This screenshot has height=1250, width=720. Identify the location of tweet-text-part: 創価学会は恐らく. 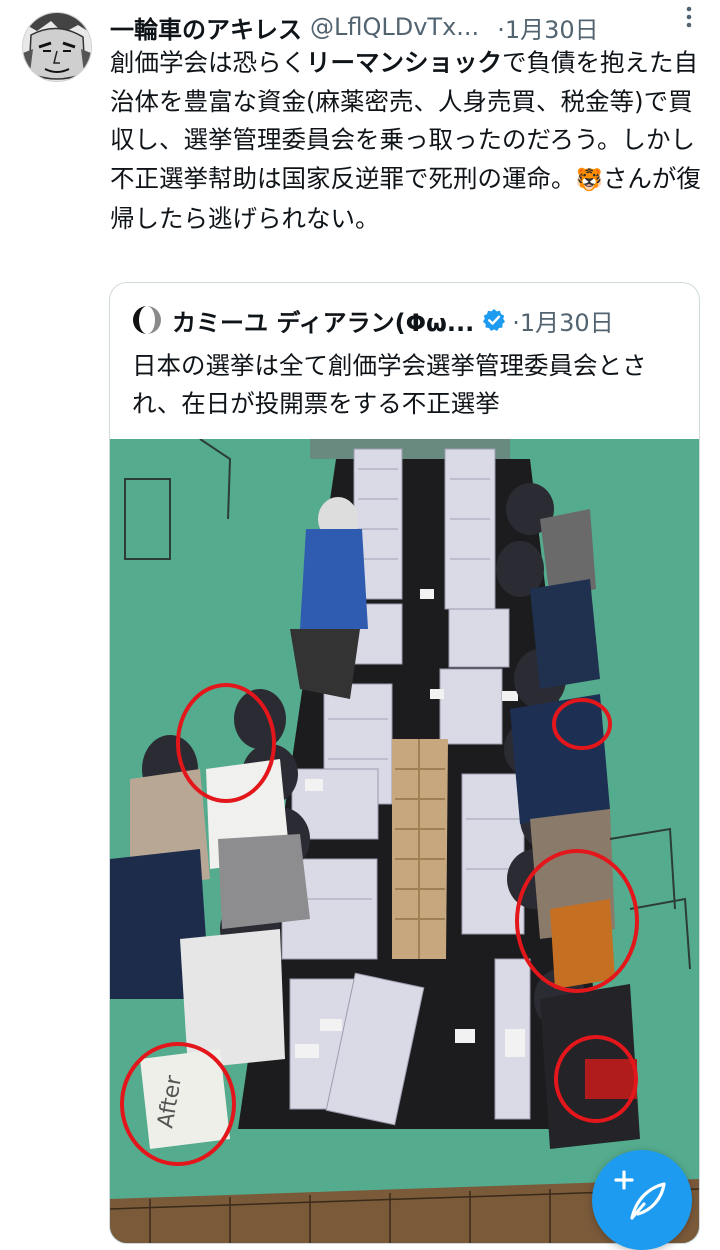
(208, 62).